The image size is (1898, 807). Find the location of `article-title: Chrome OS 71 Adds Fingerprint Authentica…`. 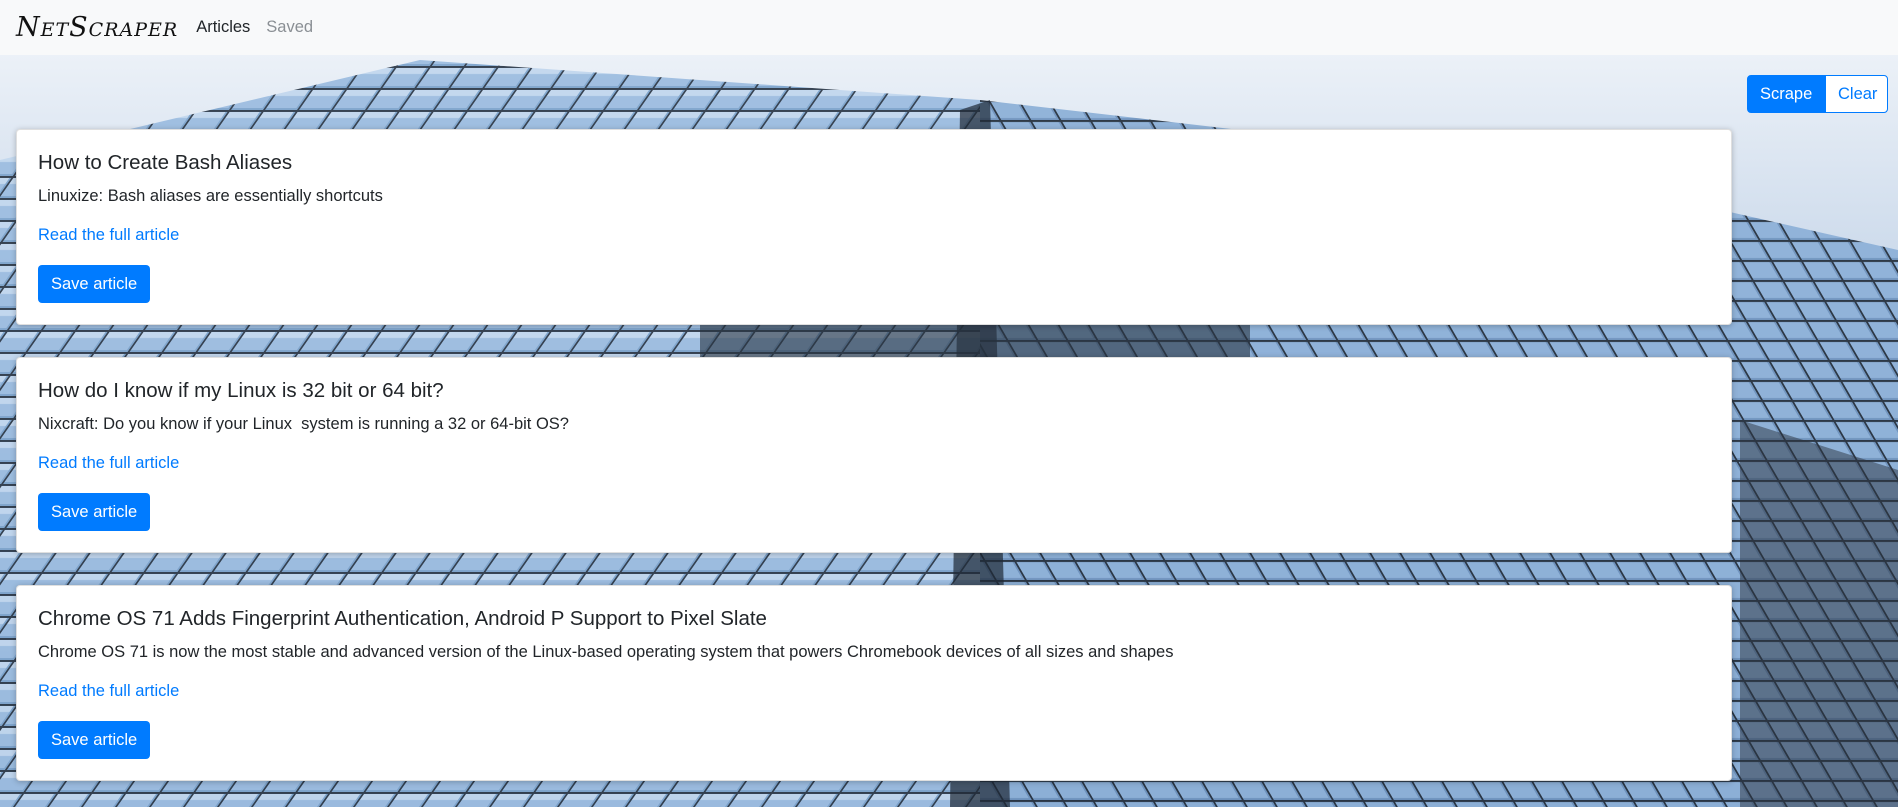

article-title: Chrome OS 71 Adds Fingerprint Authentica… is located at coordinates (402, 618).